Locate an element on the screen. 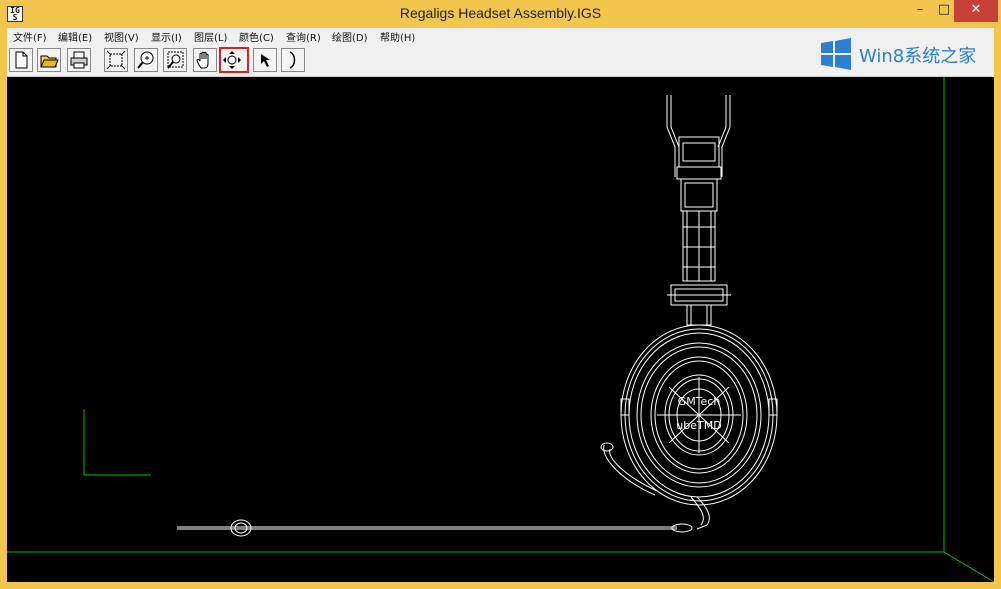 The width and height of the screenshot is (1001, 589). menu-query: 查询(R) is located at coordinates (303, 36).